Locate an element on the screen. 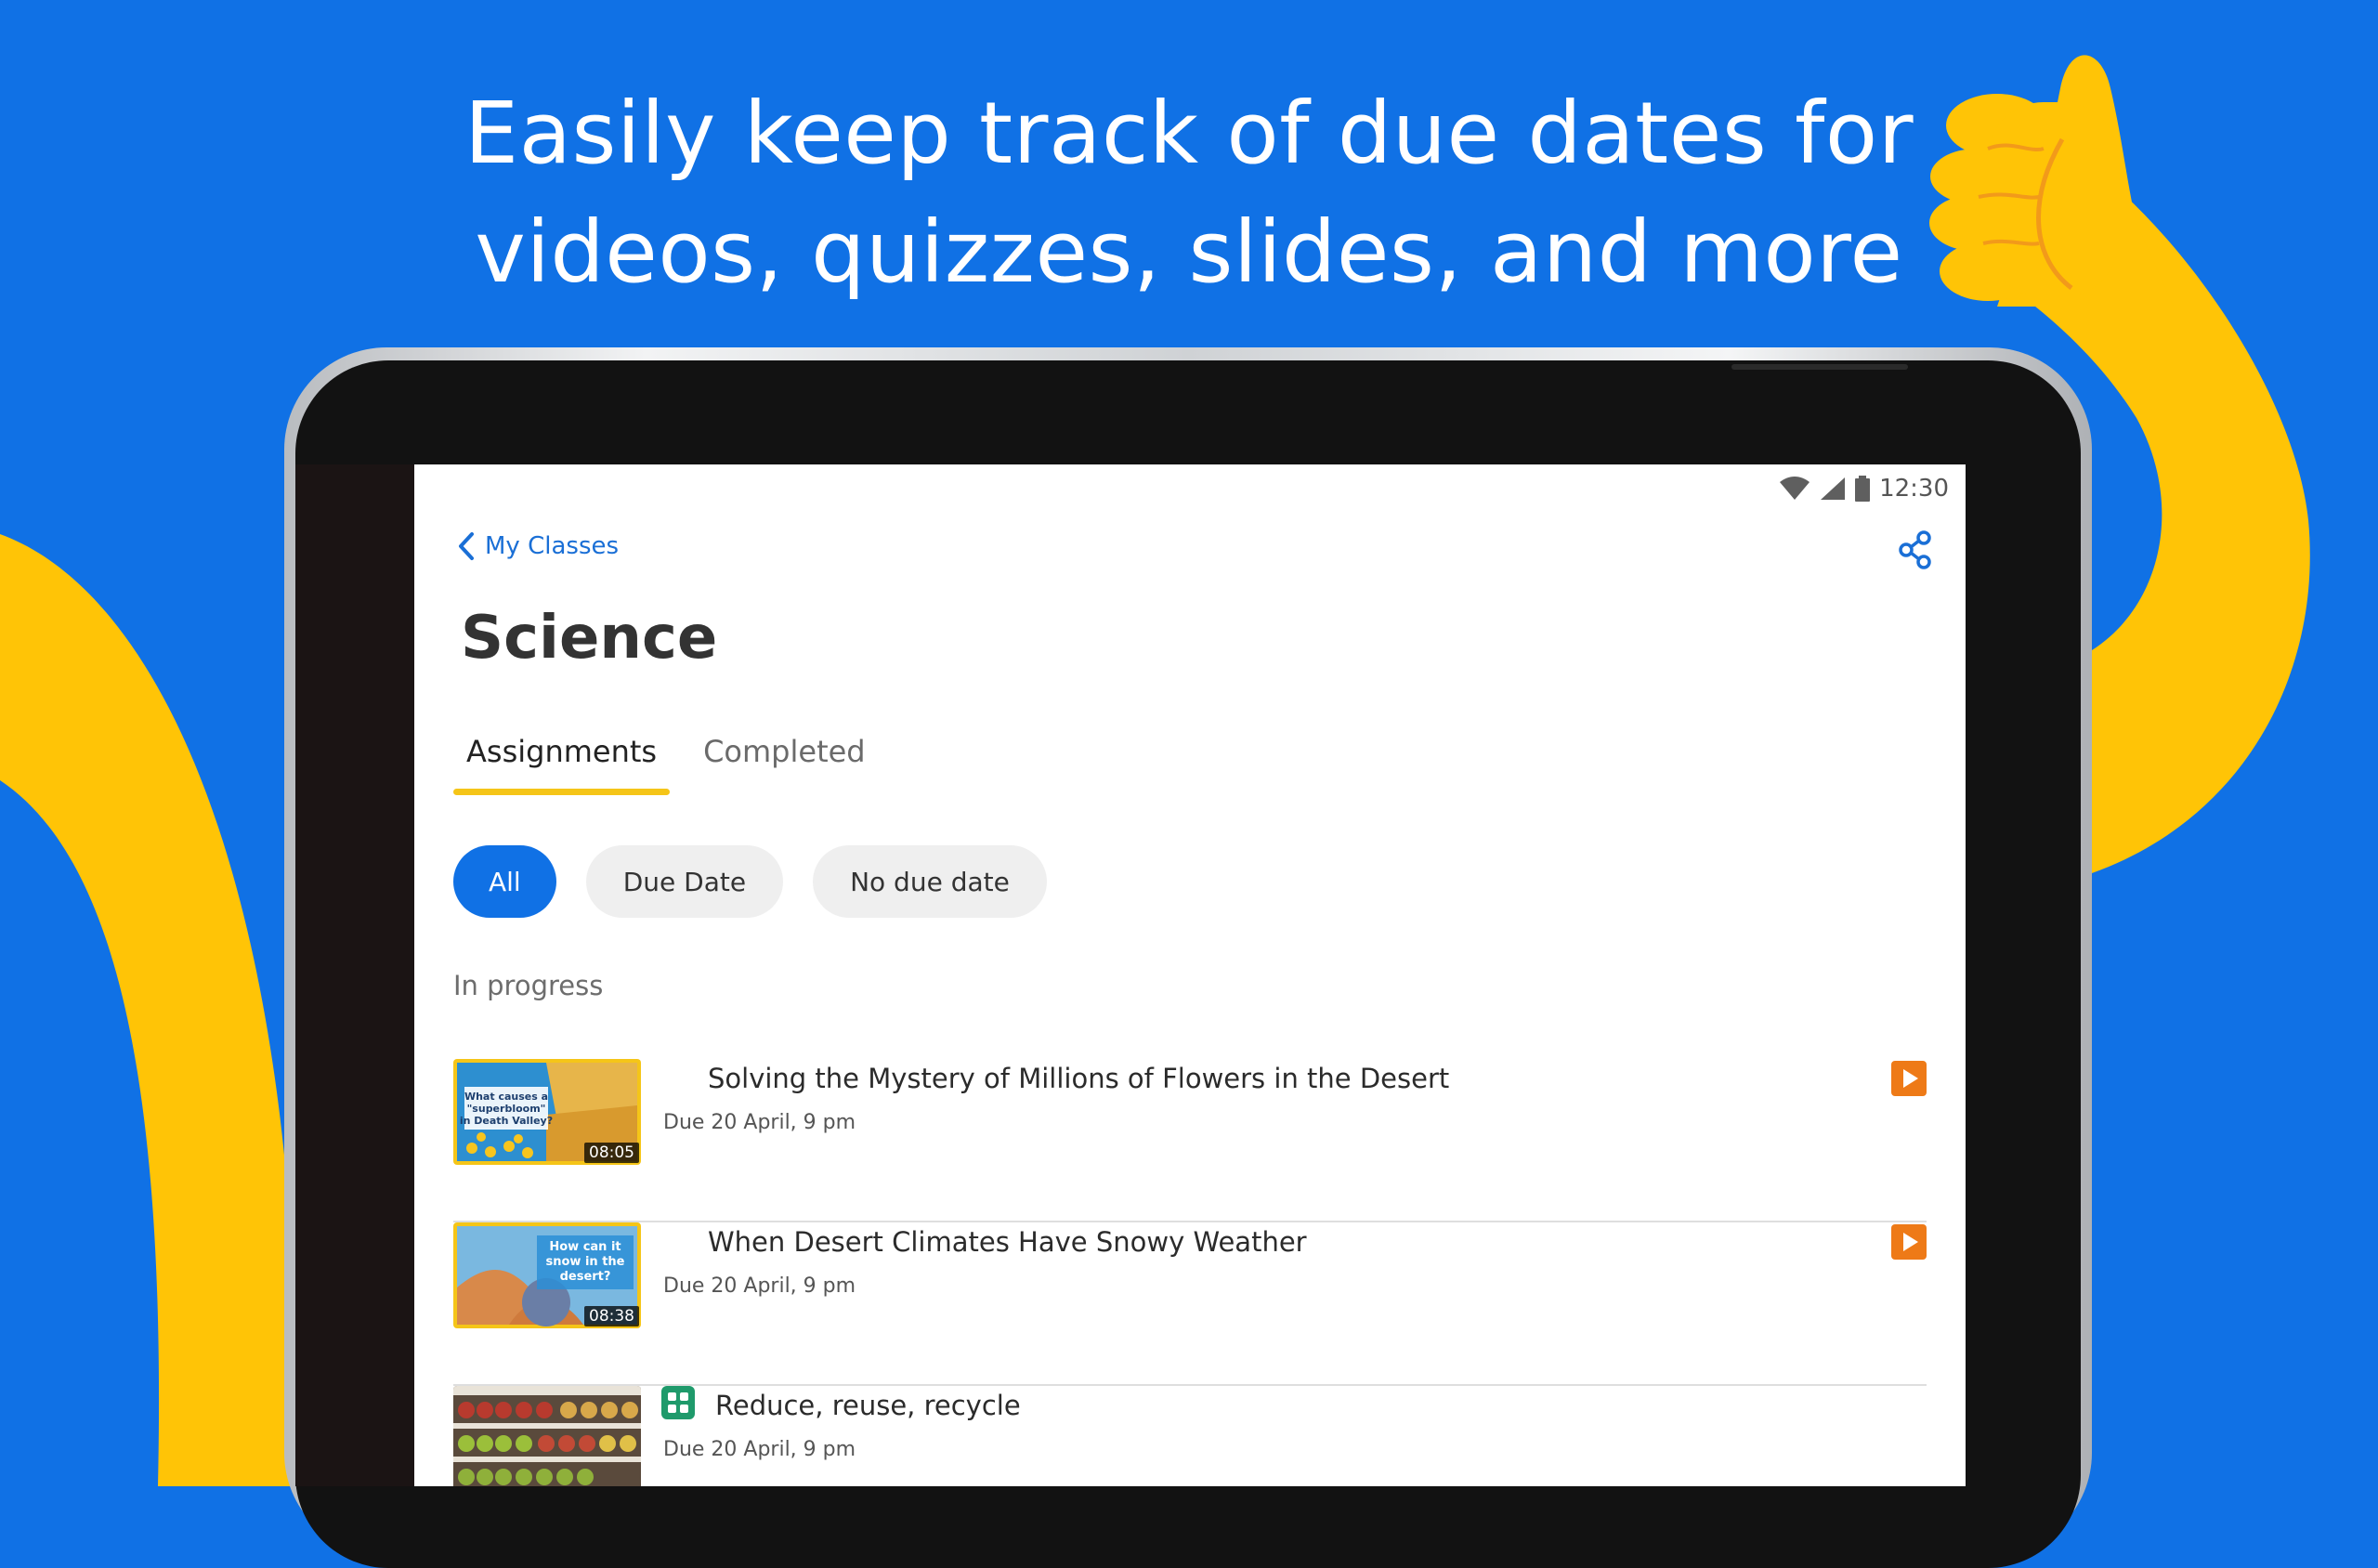 This screenshot has height=1568, width=2378. tab-completed: Completed is located at coordinates (784, 761).